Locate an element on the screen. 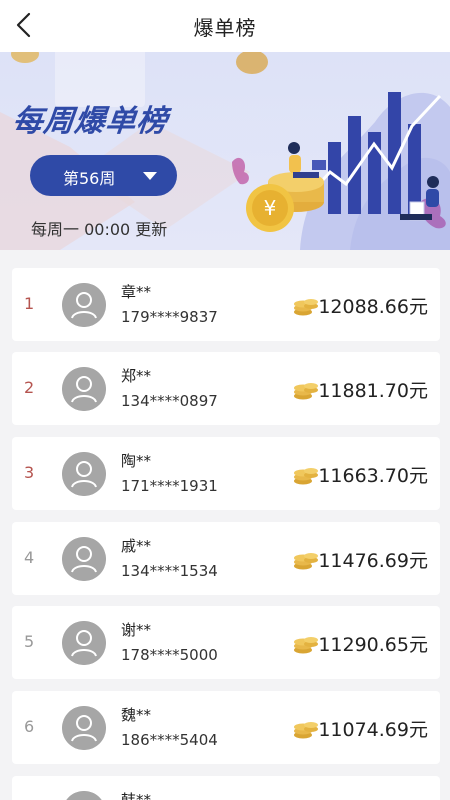  earnings-amount: 12088.66元 is located at coordinates (373, 307).